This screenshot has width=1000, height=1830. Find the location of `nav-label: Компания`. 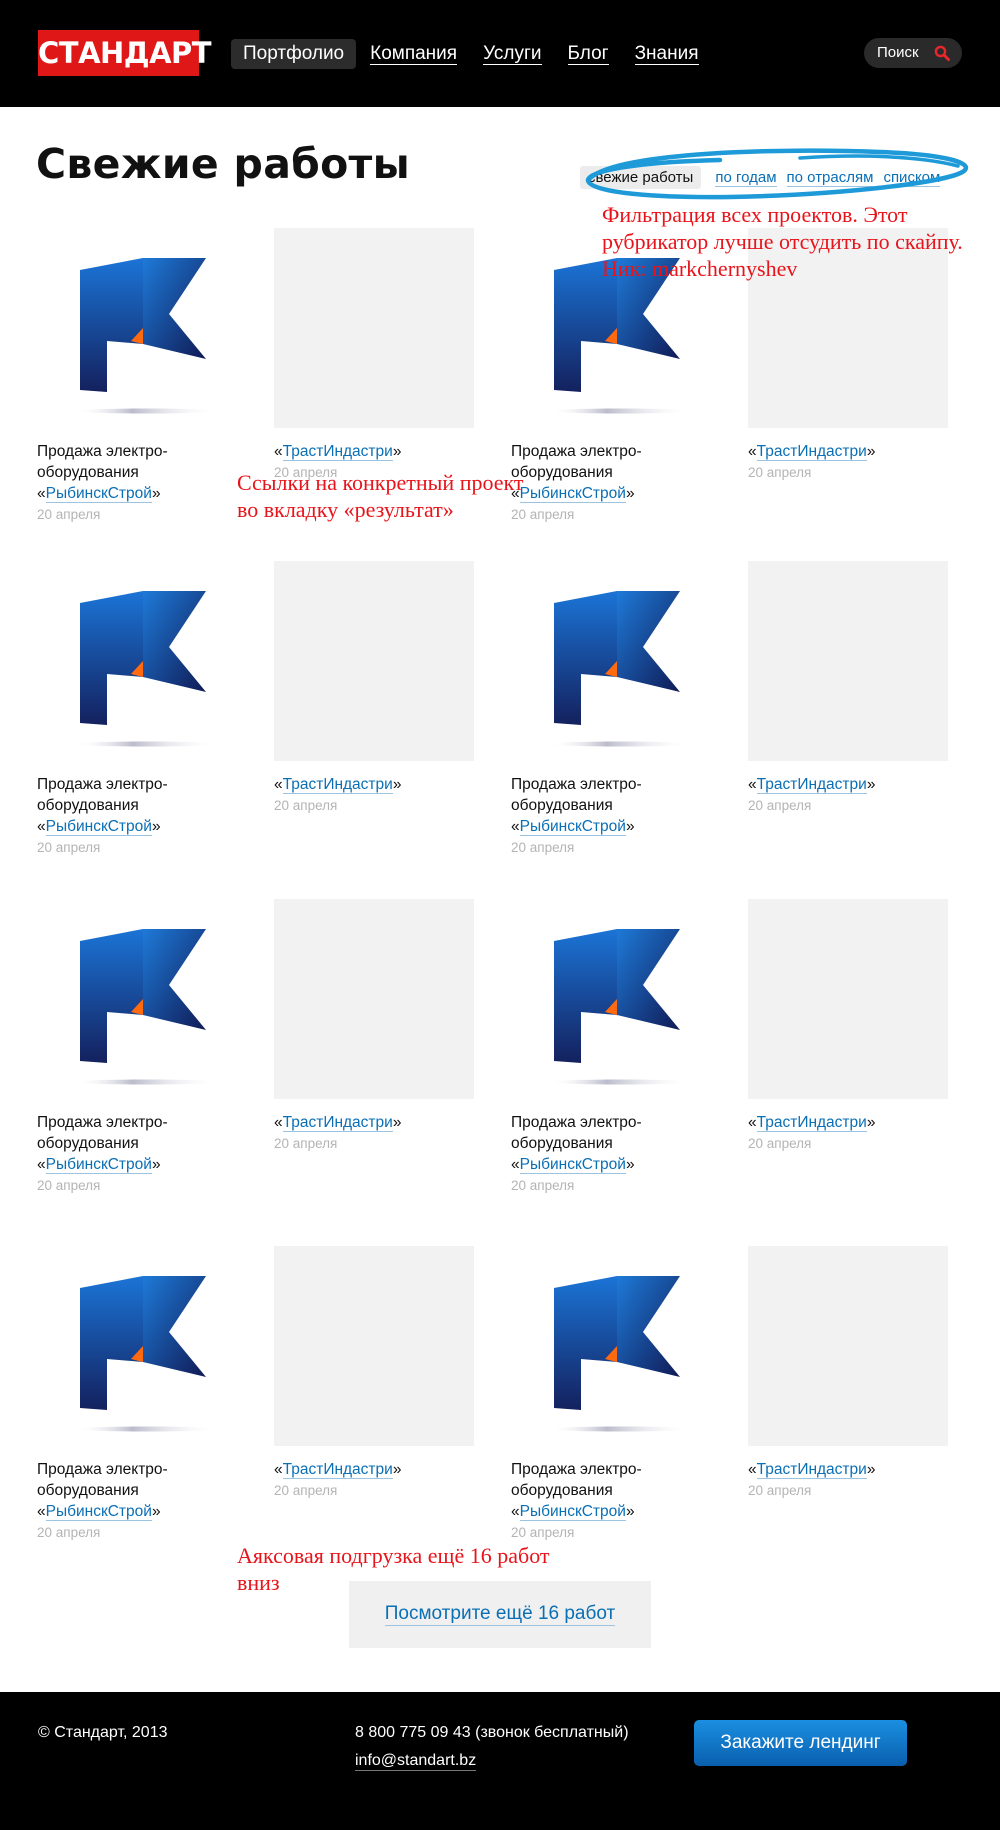

nav-label: Компания is located at coordinates (414, 54).